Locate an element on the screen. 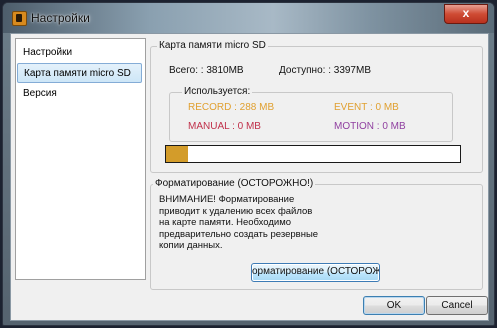 Image resolution: width=497 pixels, height=328 pixels. record-usage: RECORD : 288 MB is located at coordinates (231, 107).